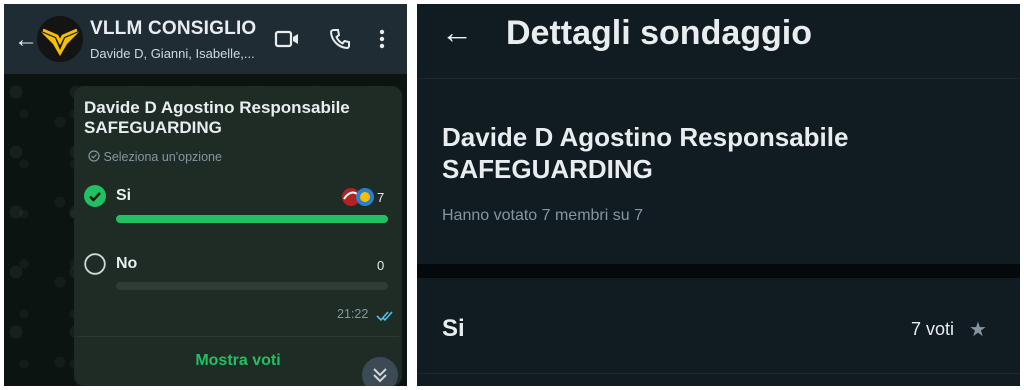 The image size is (1024, 390). Describe the element at coordinates (978, 329) in the screenshot. I see `star-icon: ★` at that location.